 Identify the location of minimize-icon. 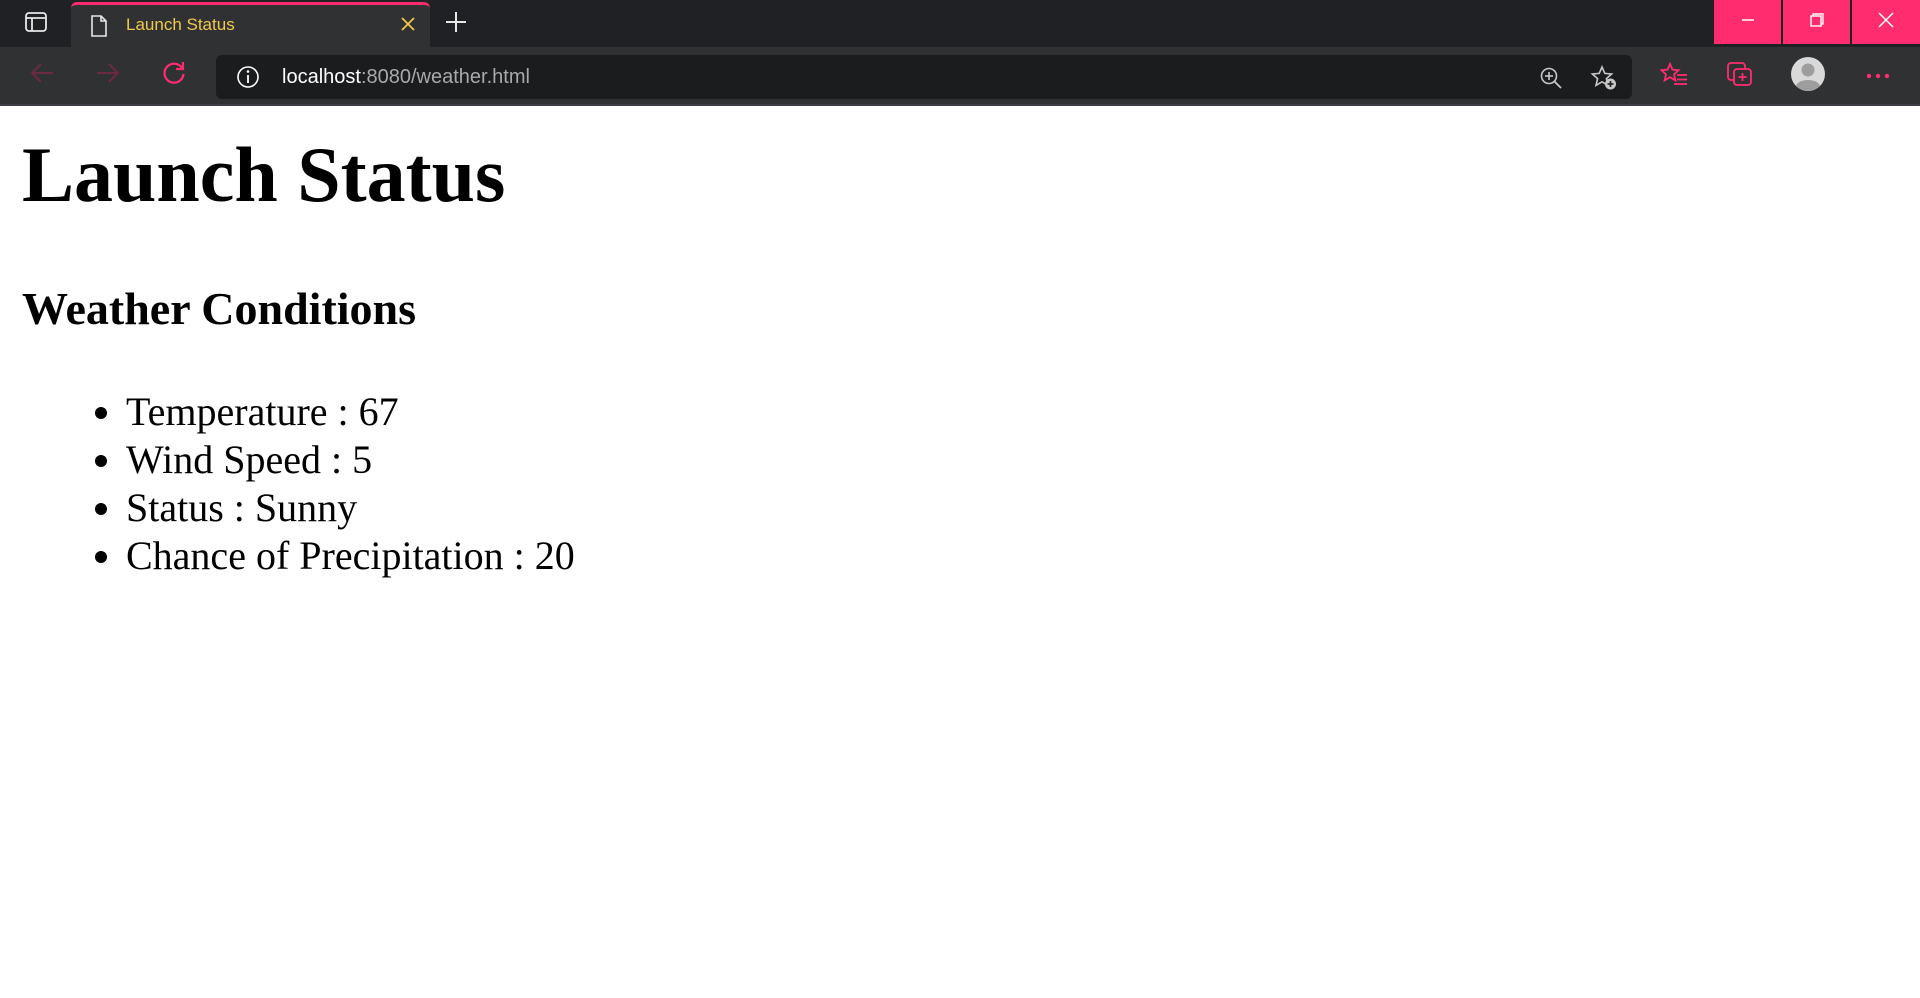
(1748, 22).